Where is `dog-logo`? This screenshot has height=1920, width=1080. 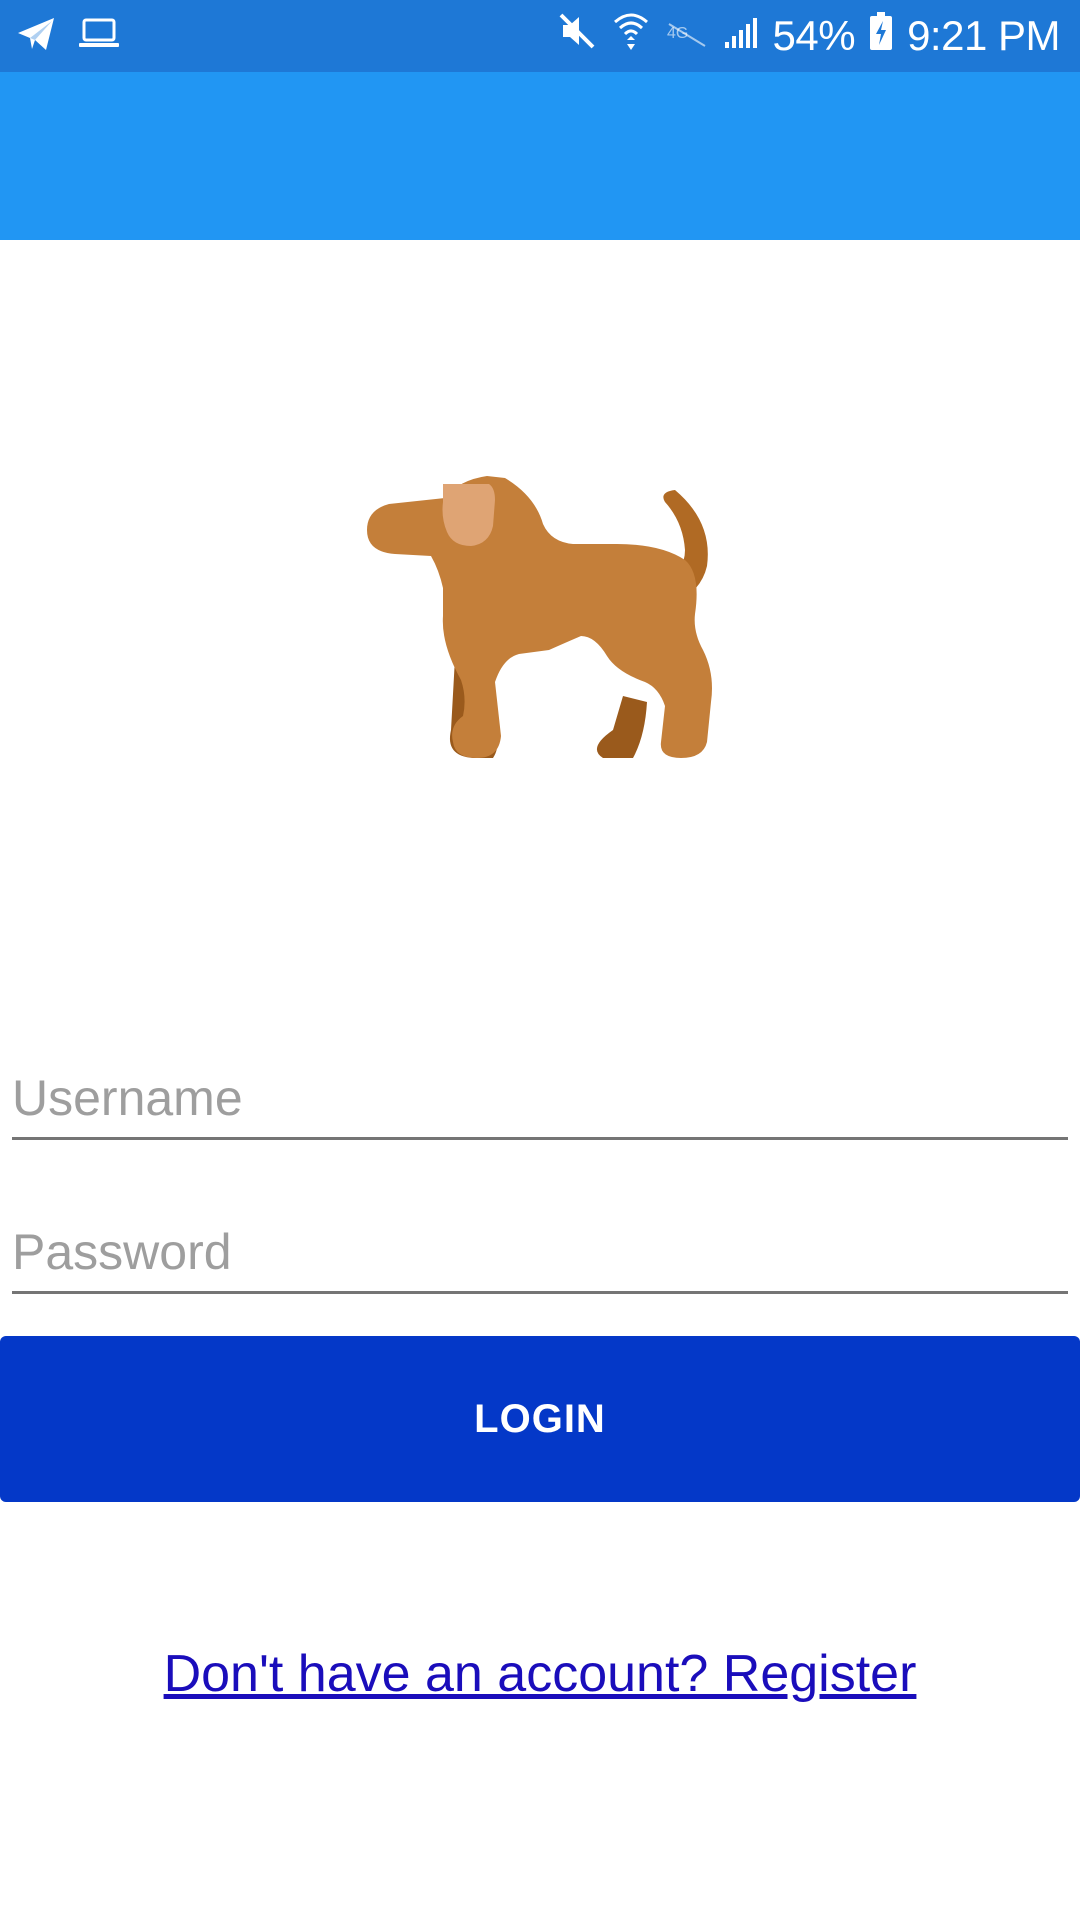
dog-logo is located at coordinates (540, 620).